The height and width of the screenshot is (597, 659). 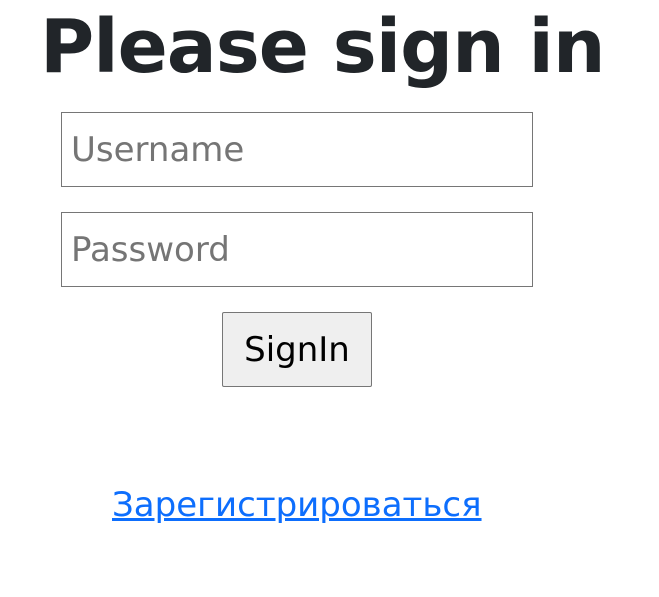 I want to click on register-link: Зарегистрироваться, so click(x=297, y=505).